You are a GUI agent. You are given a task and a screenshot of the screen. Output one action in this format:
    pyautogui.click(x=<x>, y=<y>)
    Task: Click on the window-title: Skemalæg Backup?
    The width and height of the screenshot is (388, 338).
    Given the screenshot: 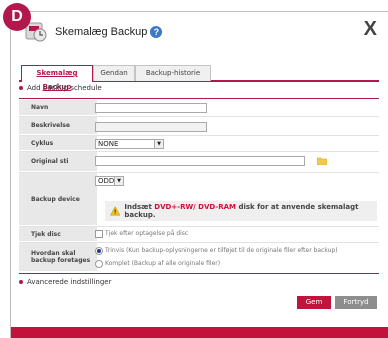 What is the action you would take?
    pyautogui.click(x=109, y=32)
    